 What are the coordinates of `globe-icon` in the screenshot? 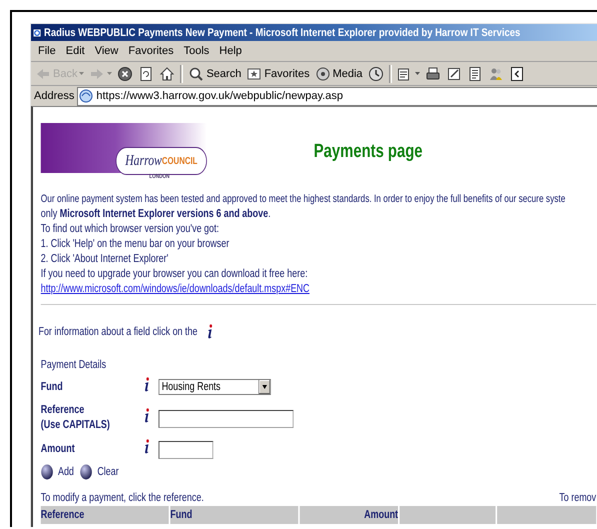 It's located at (86, 96).